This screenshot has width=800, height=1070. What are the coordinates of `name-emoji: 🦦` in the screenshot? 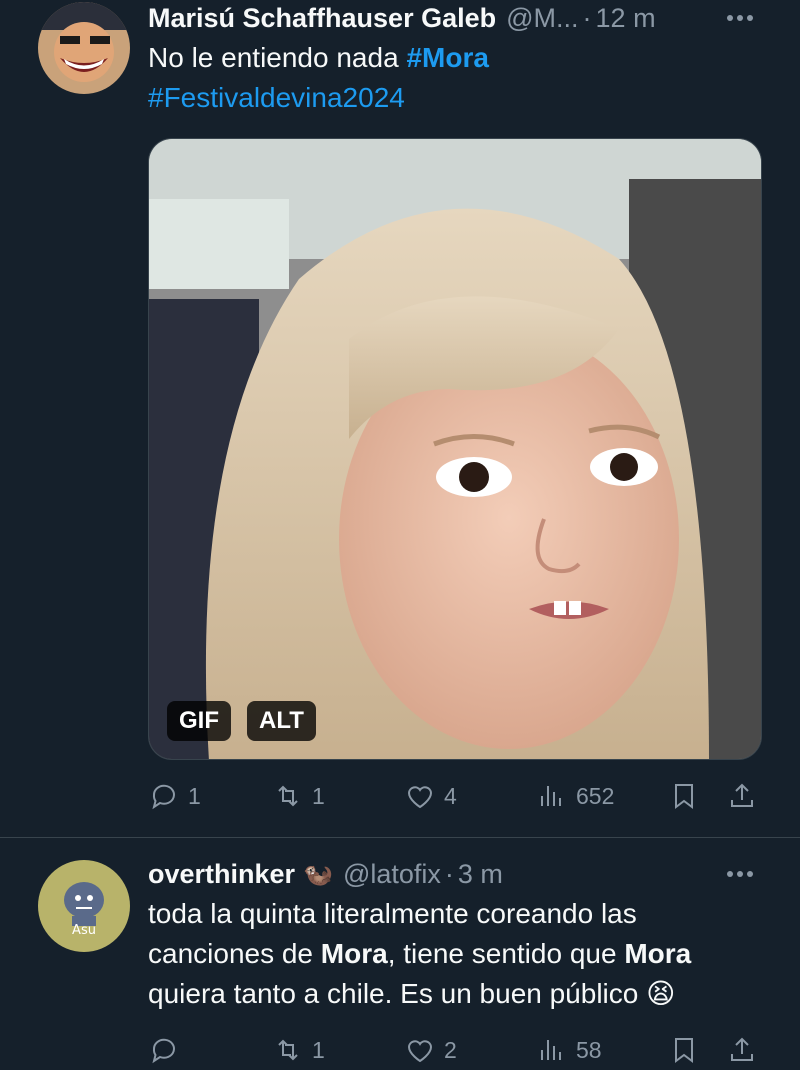 It's located at (318, 874).